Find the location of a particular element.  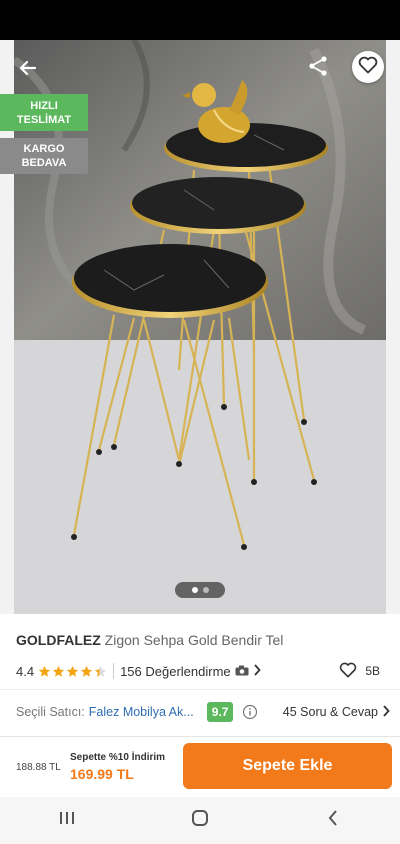

rating-row: 4.4 156 Değerlendirme 5B is located at coordinates (200, 671).